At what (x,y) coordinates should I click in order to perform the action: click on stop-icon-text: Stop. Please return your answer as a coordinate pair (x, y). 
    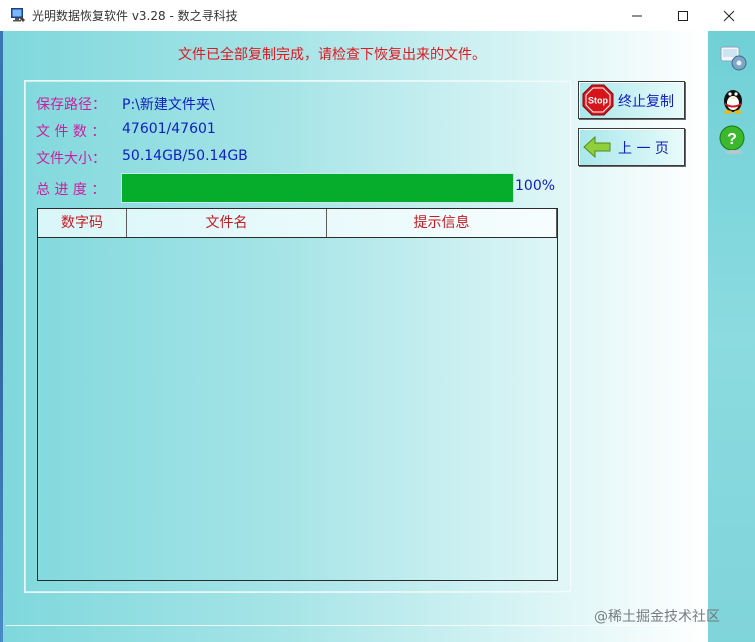
    Looking at the image, I should click on (598, 101).